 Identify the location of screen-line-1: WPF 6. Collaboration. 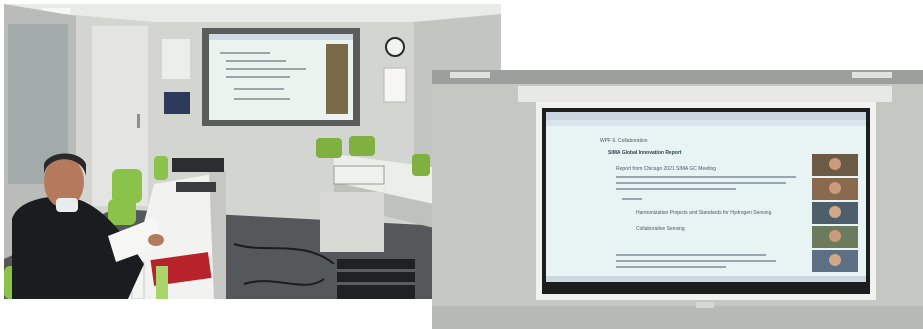
(624, 141).